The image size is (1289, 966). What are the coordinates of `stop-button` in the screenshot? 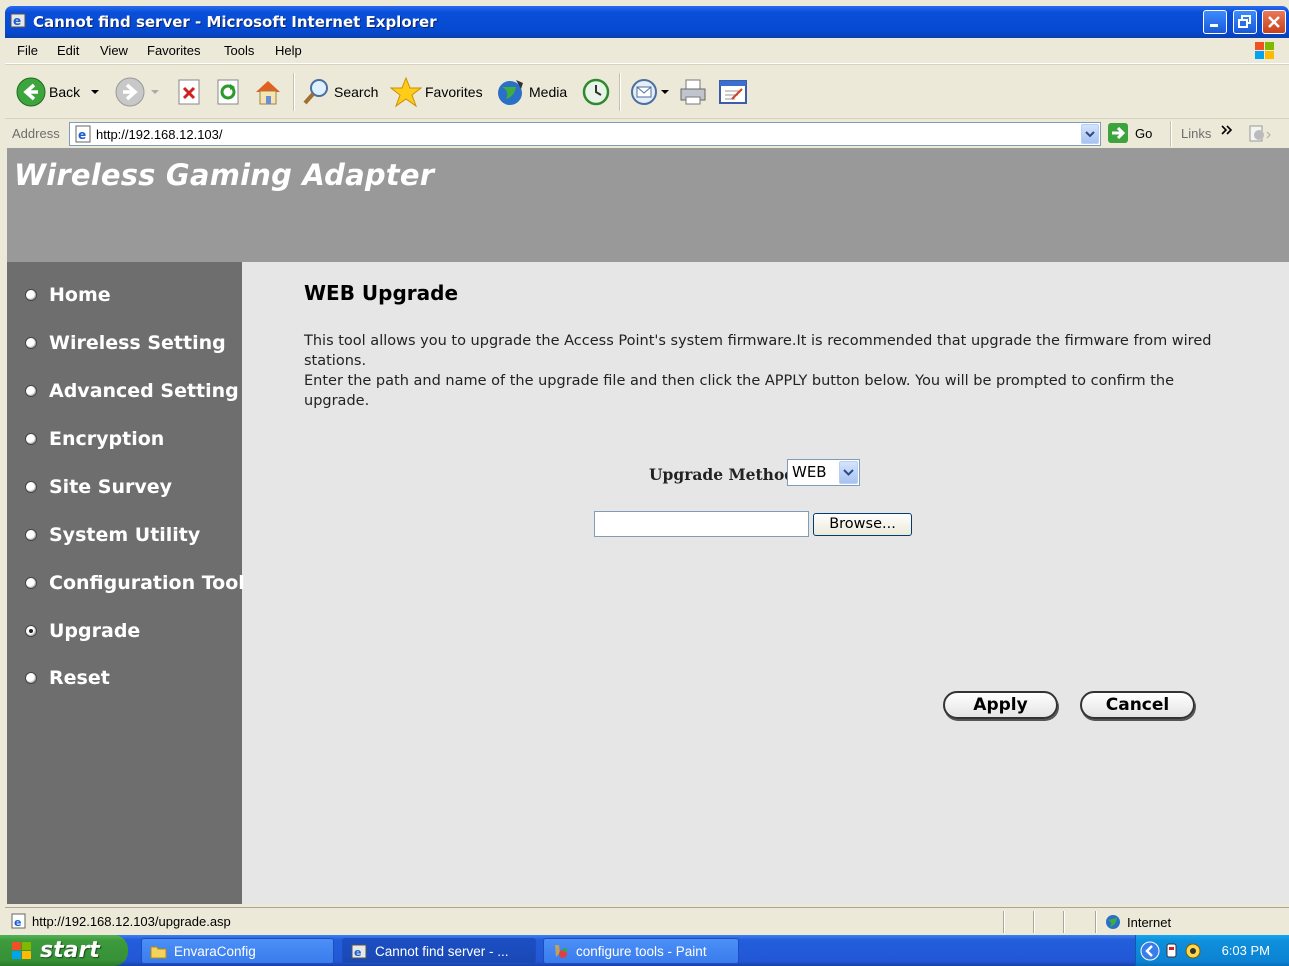 It's located at (189, 92).